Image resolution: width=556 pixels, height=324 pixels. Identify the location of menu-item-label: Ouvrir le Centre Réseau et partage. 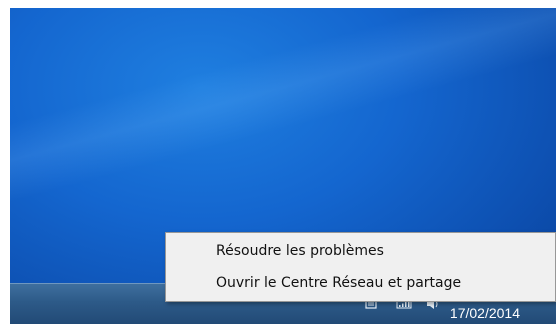
(339, 283).